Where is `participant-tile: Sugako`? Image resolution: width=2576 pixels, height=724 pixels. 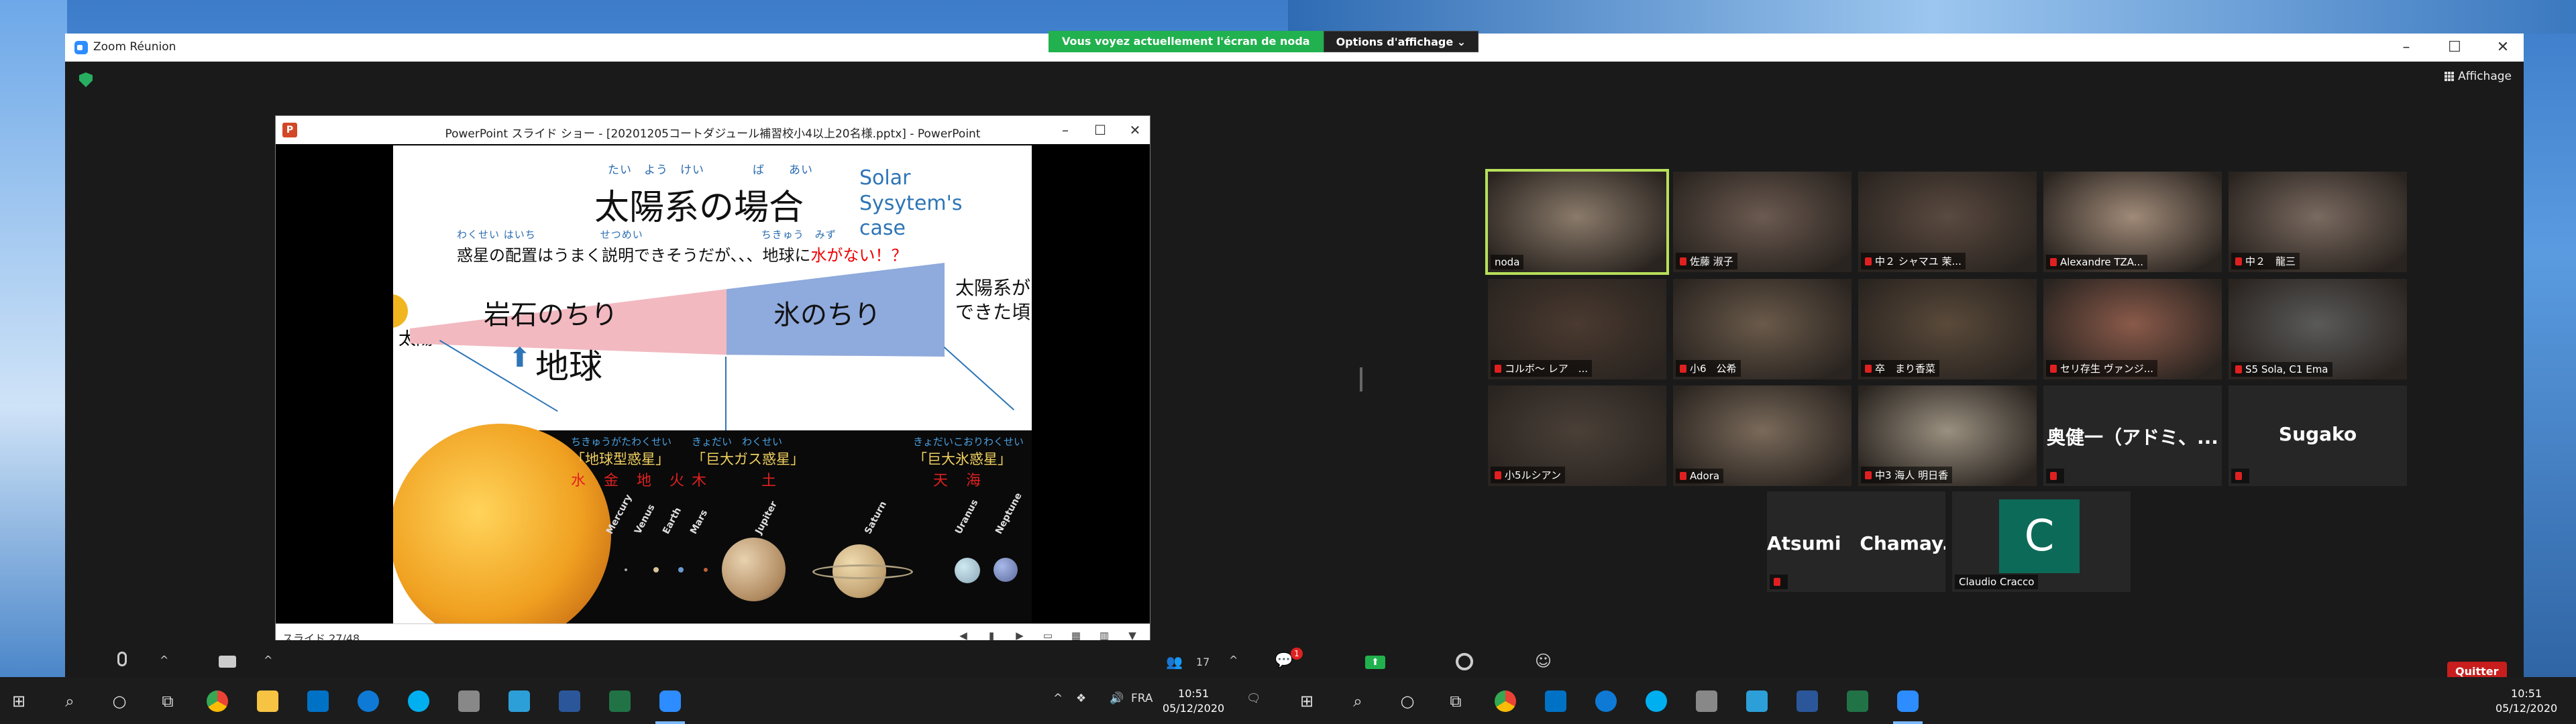 participant-tile: Sugako is located at coordinates (2318, 435).